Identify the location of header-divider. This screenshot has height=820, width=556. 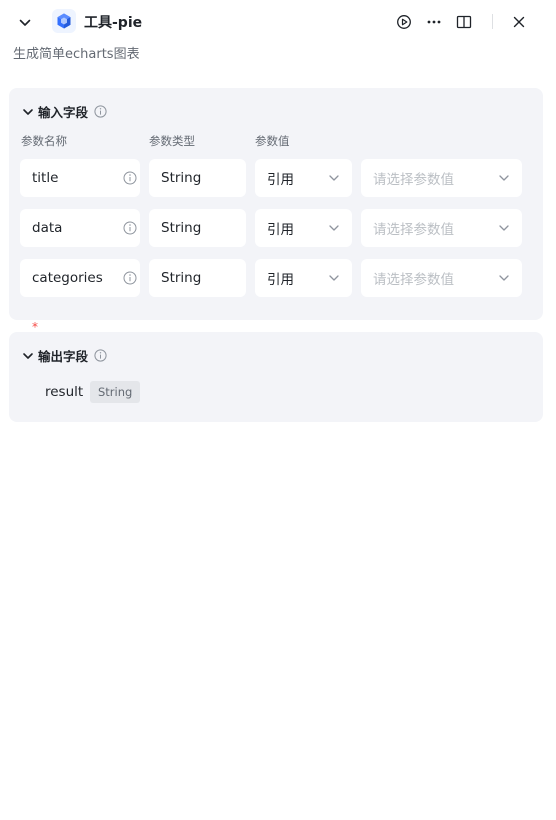
(492, 21).